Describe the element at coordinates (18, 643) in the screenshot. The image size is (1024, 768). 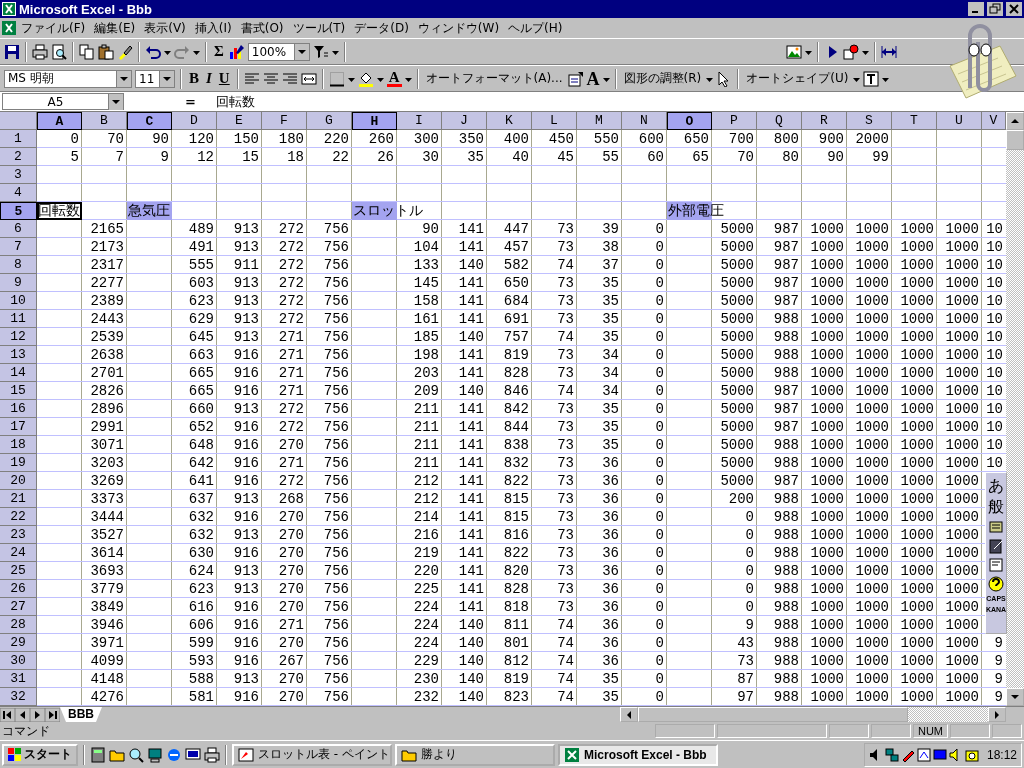
I see `row-header: 29` at that location.